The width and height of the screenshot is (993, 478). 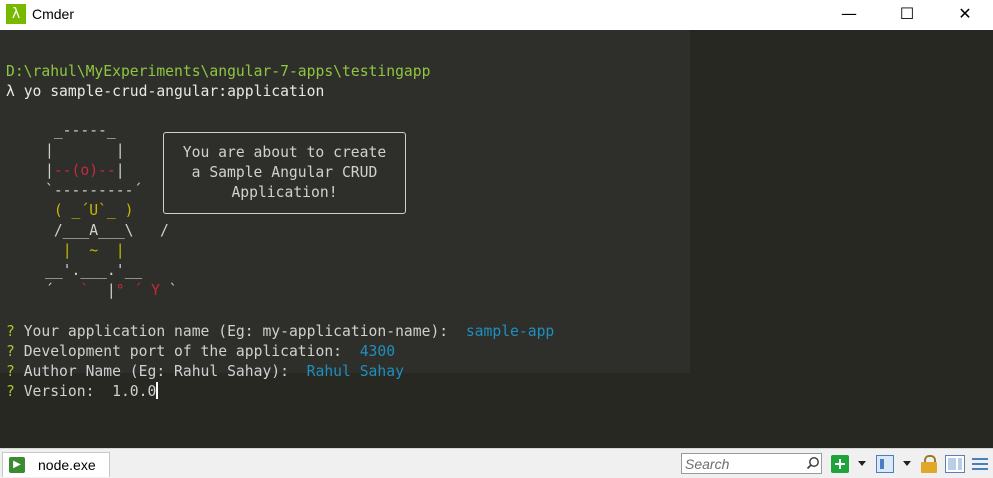 What do you see at coordinates (134, 391) in the screenshot?
I see `version-input-value: 1.0.0` at bounding box center [134, 391].